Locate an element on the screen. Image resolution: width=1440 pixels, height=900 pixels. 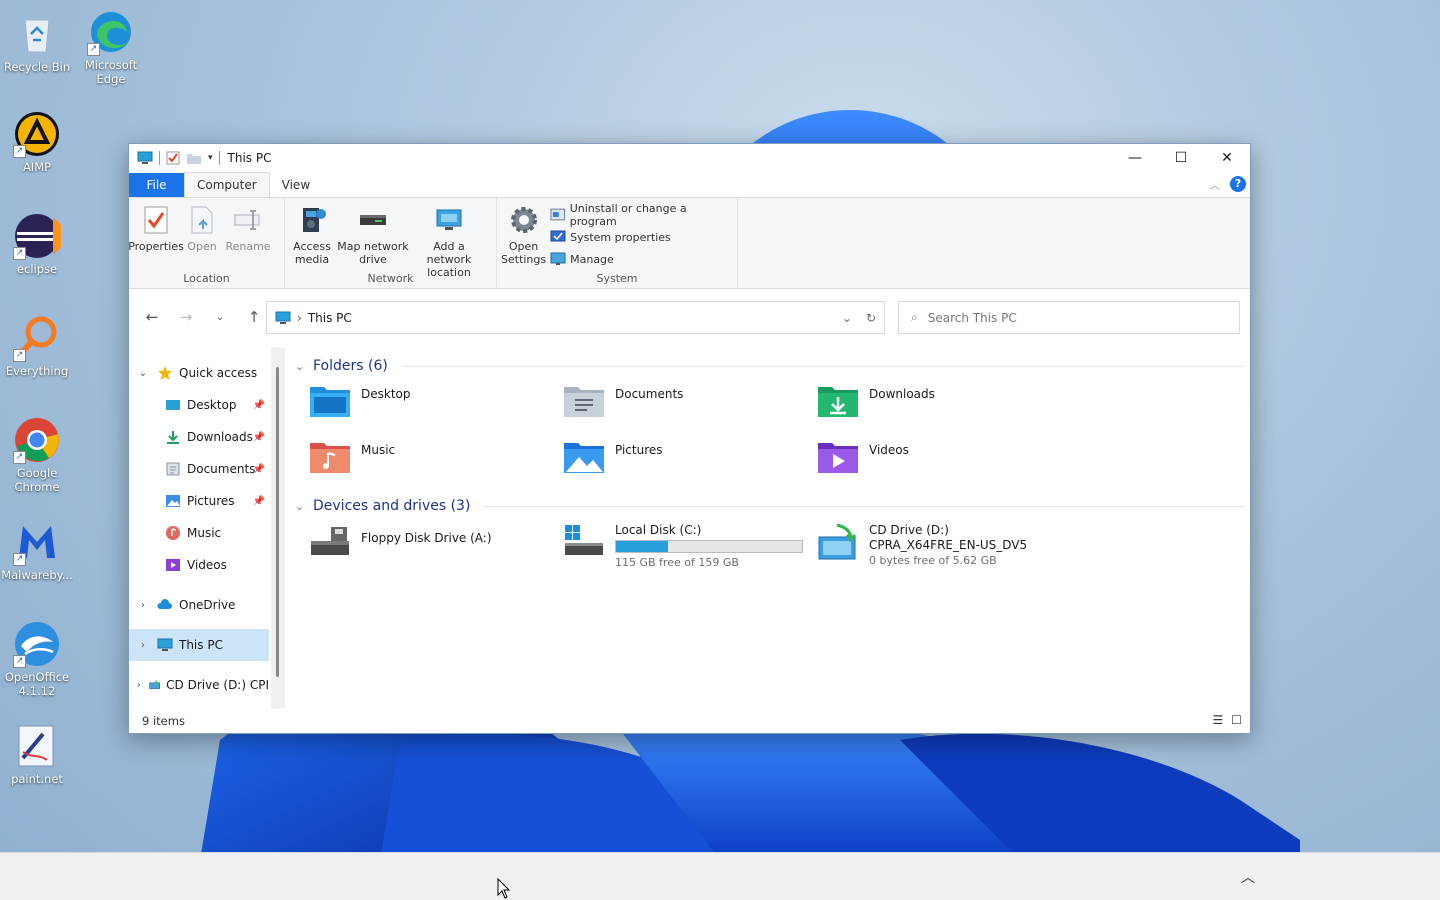
nav-scrollbar is located at coordinates (278, 528).